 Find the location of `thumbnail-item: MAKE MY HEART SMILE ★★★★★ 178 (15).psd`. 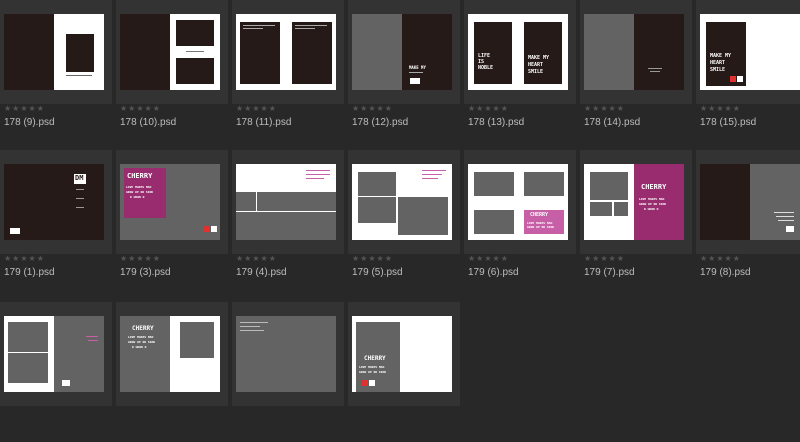

thumbnail-item: MAKE MY HEART SMILE ★★★★★ 178 (15).psd is located at coordinates (748, 70).